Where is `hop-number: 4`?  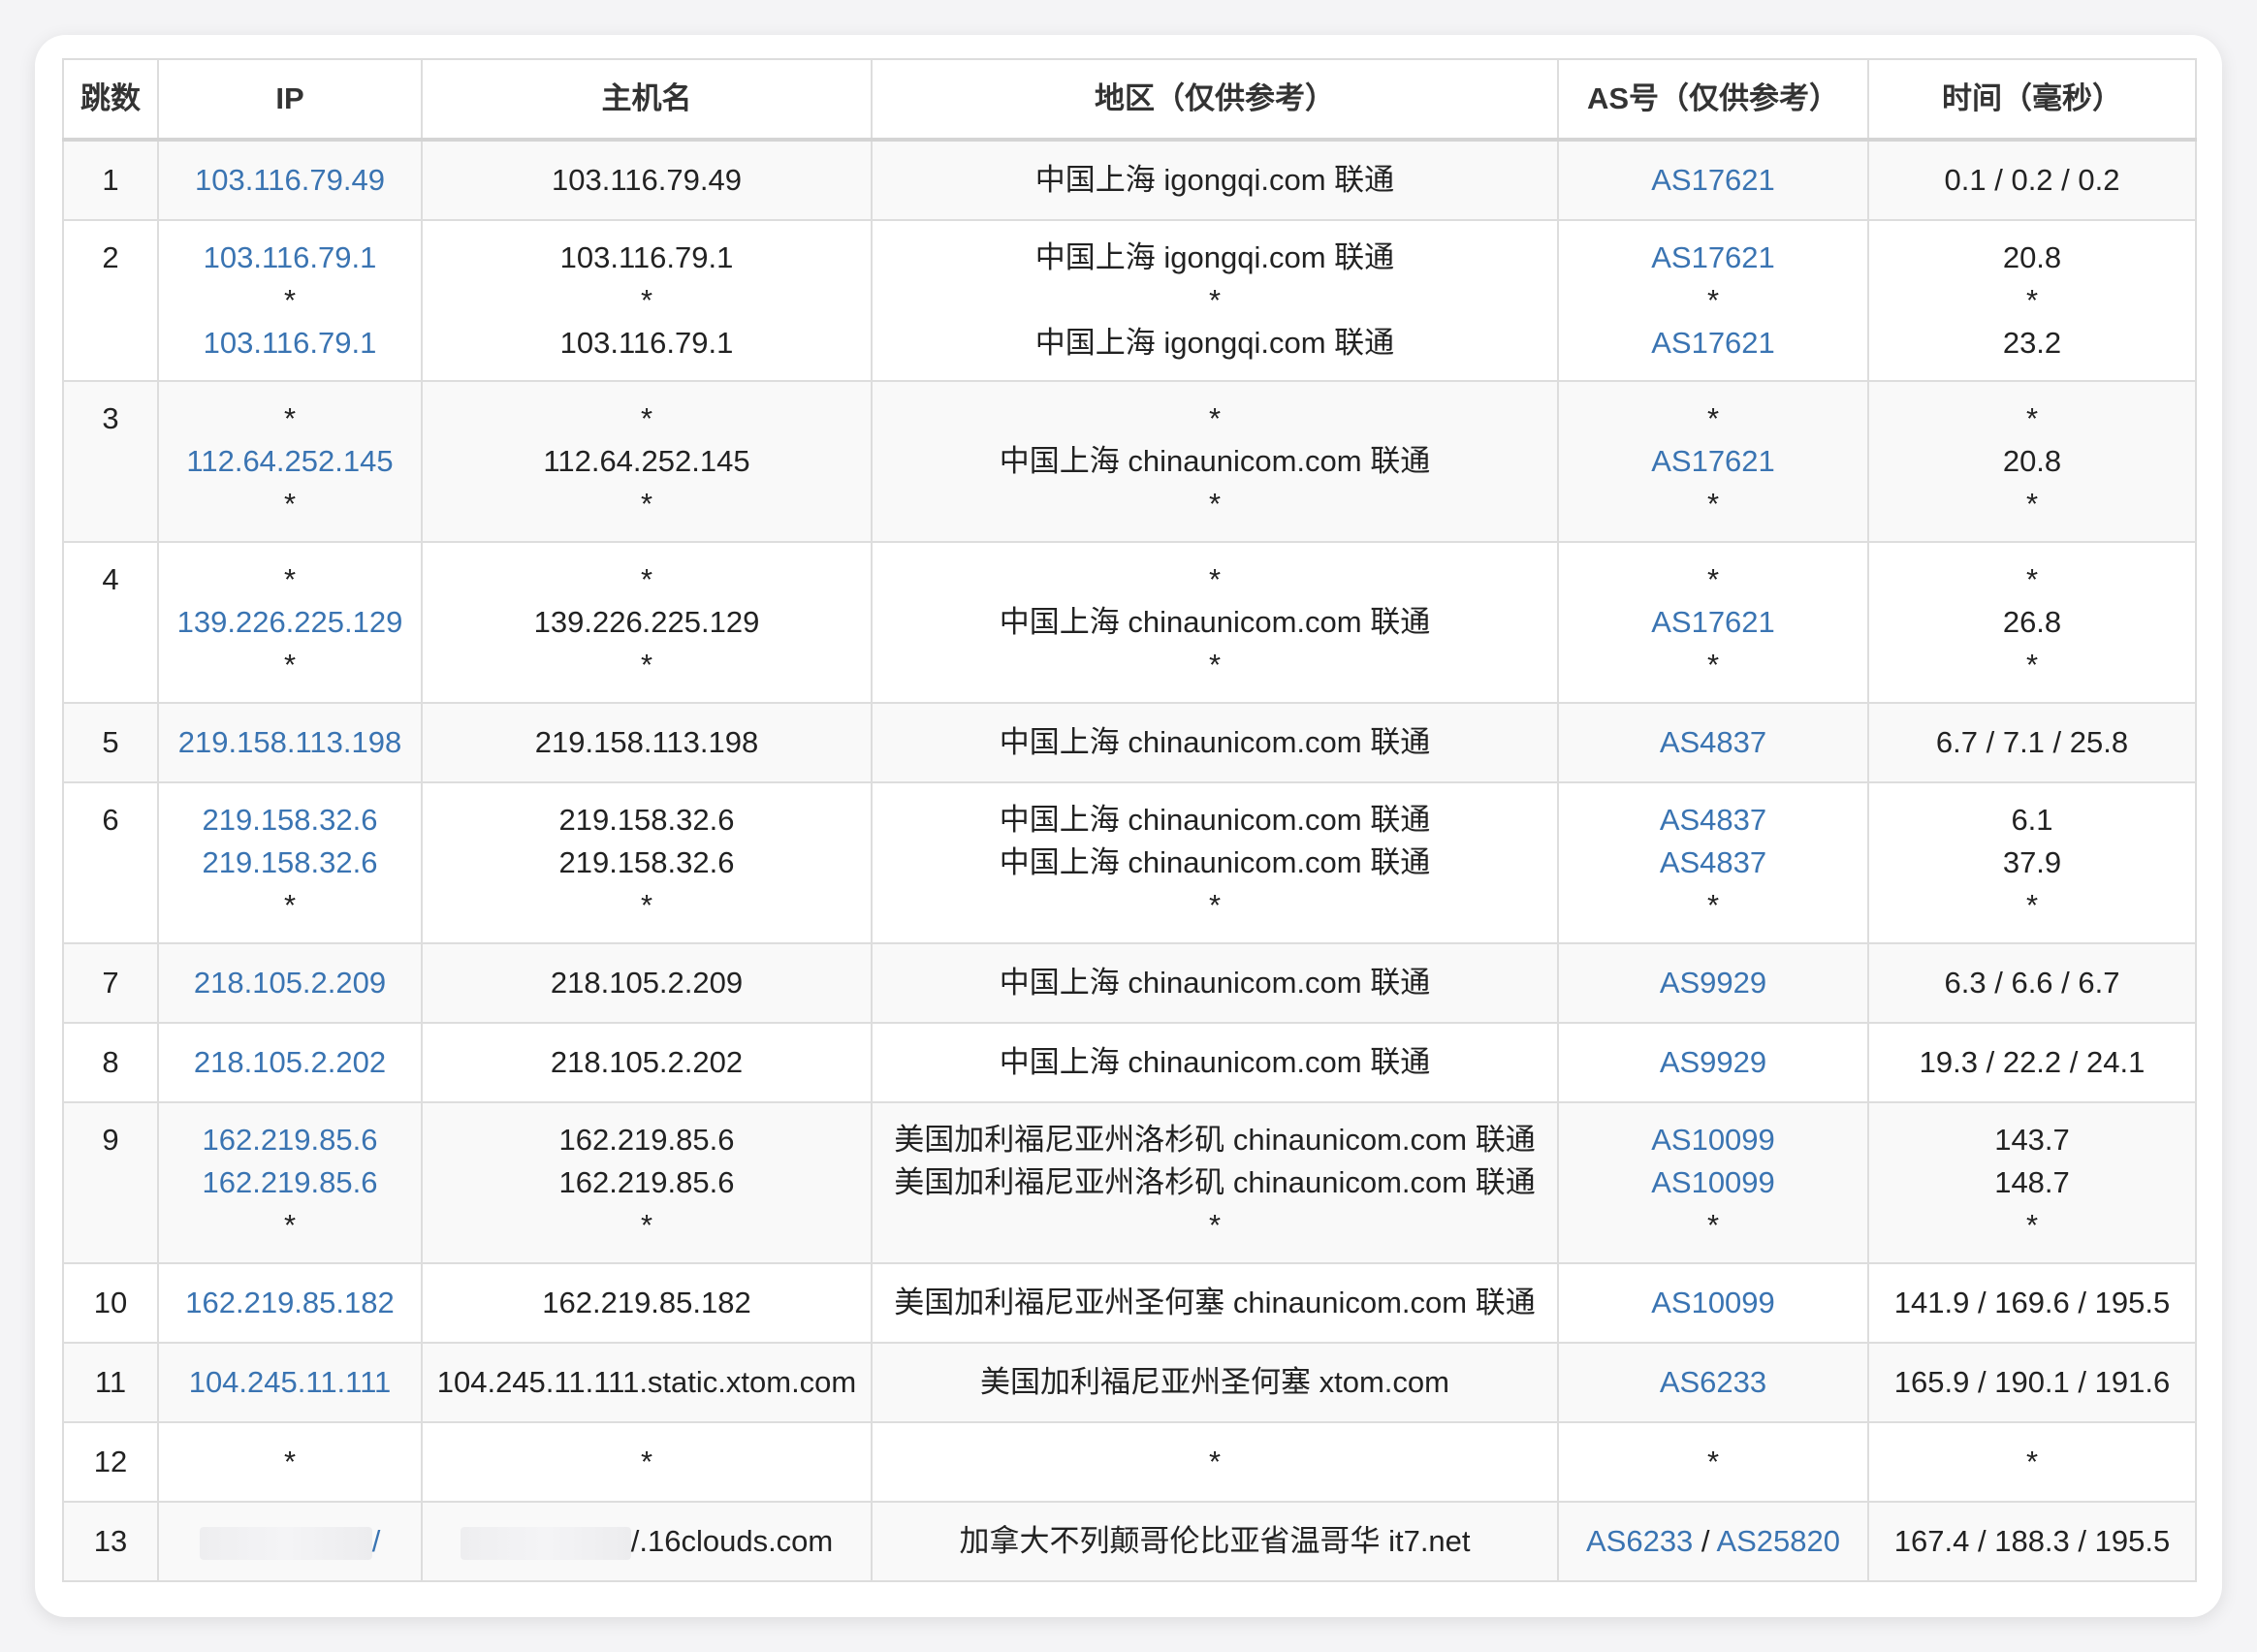
hop-number: 4 is located at coordinates (111, 579).